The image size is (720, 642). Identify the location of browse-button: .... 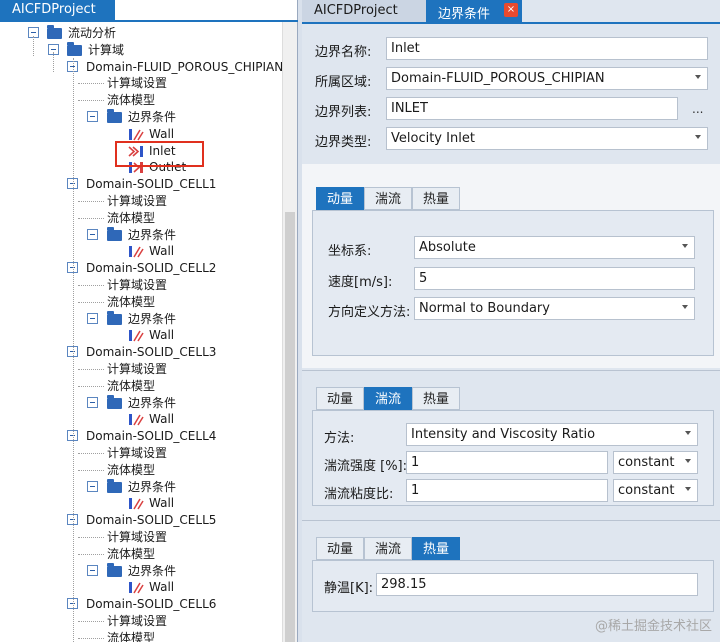
(697, 109).